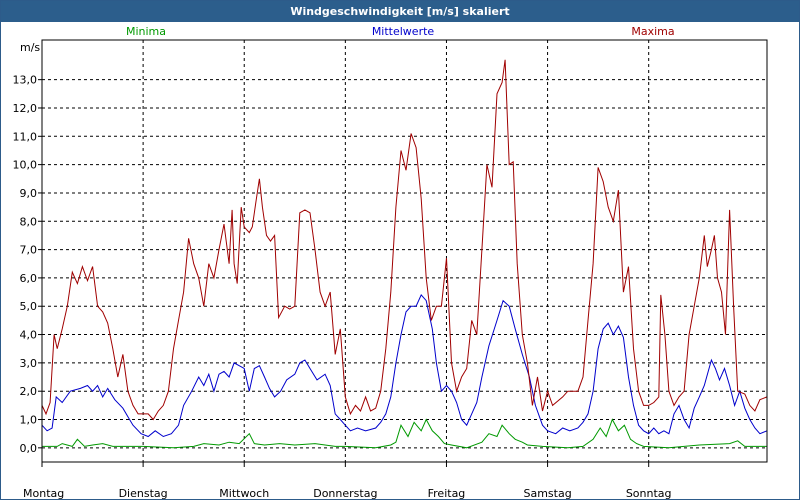 The width and height of the screenshot is (800, 503). Describe the element at coordinates (43, 493) in the screenshot. I see `x-tick-weekday: Montag` at that location.